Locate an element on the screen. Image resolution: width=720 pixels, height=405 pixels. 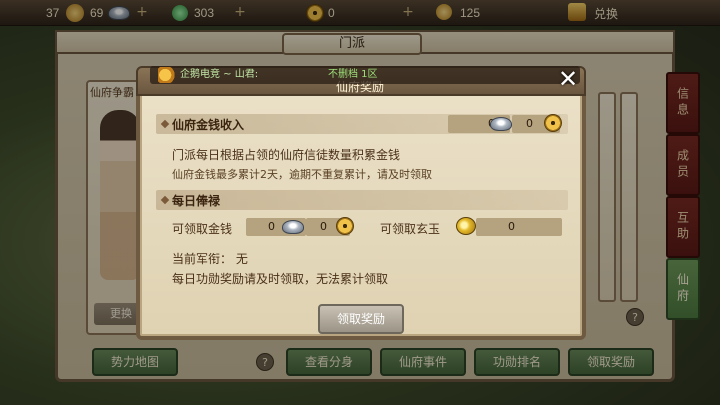
close-icon: ✕ is located at coordinates (568, 80).